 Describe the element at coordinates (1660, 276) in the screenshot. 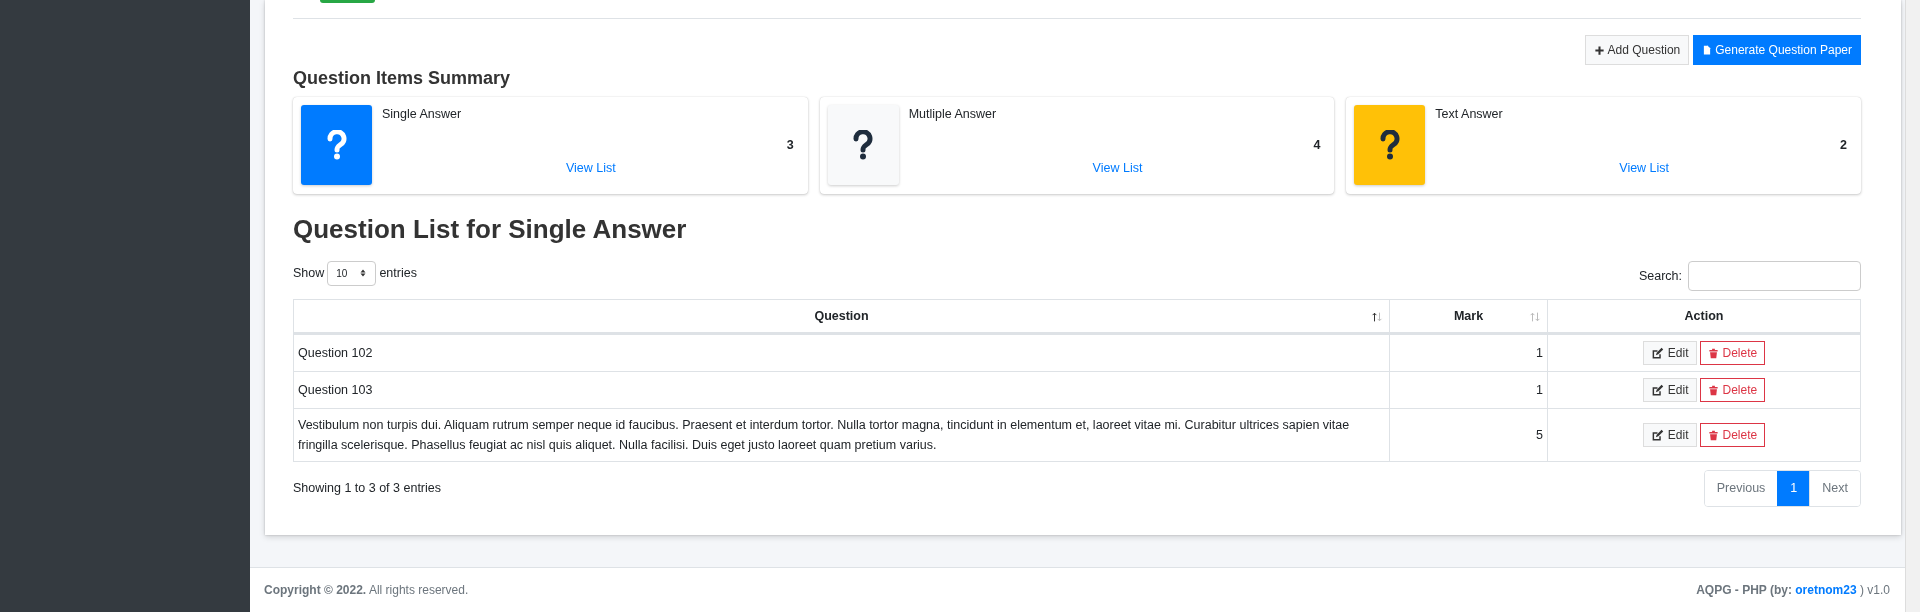

I see `search-label: Search:` at that location.